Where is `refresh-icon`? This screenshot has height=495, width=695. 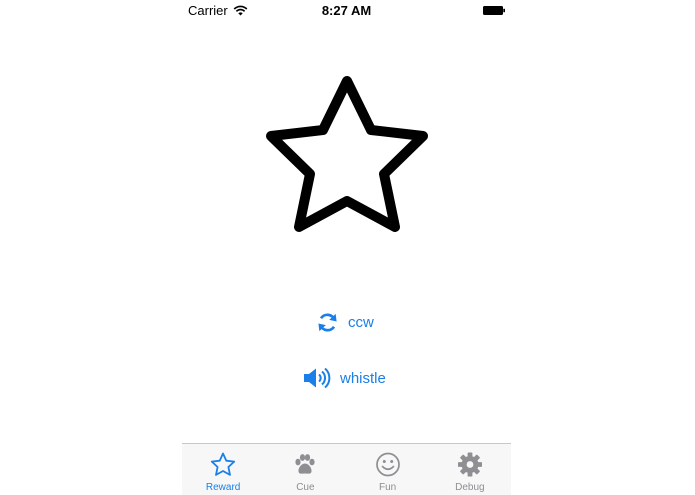
refresh-icon is located at coordinates (327, 322).